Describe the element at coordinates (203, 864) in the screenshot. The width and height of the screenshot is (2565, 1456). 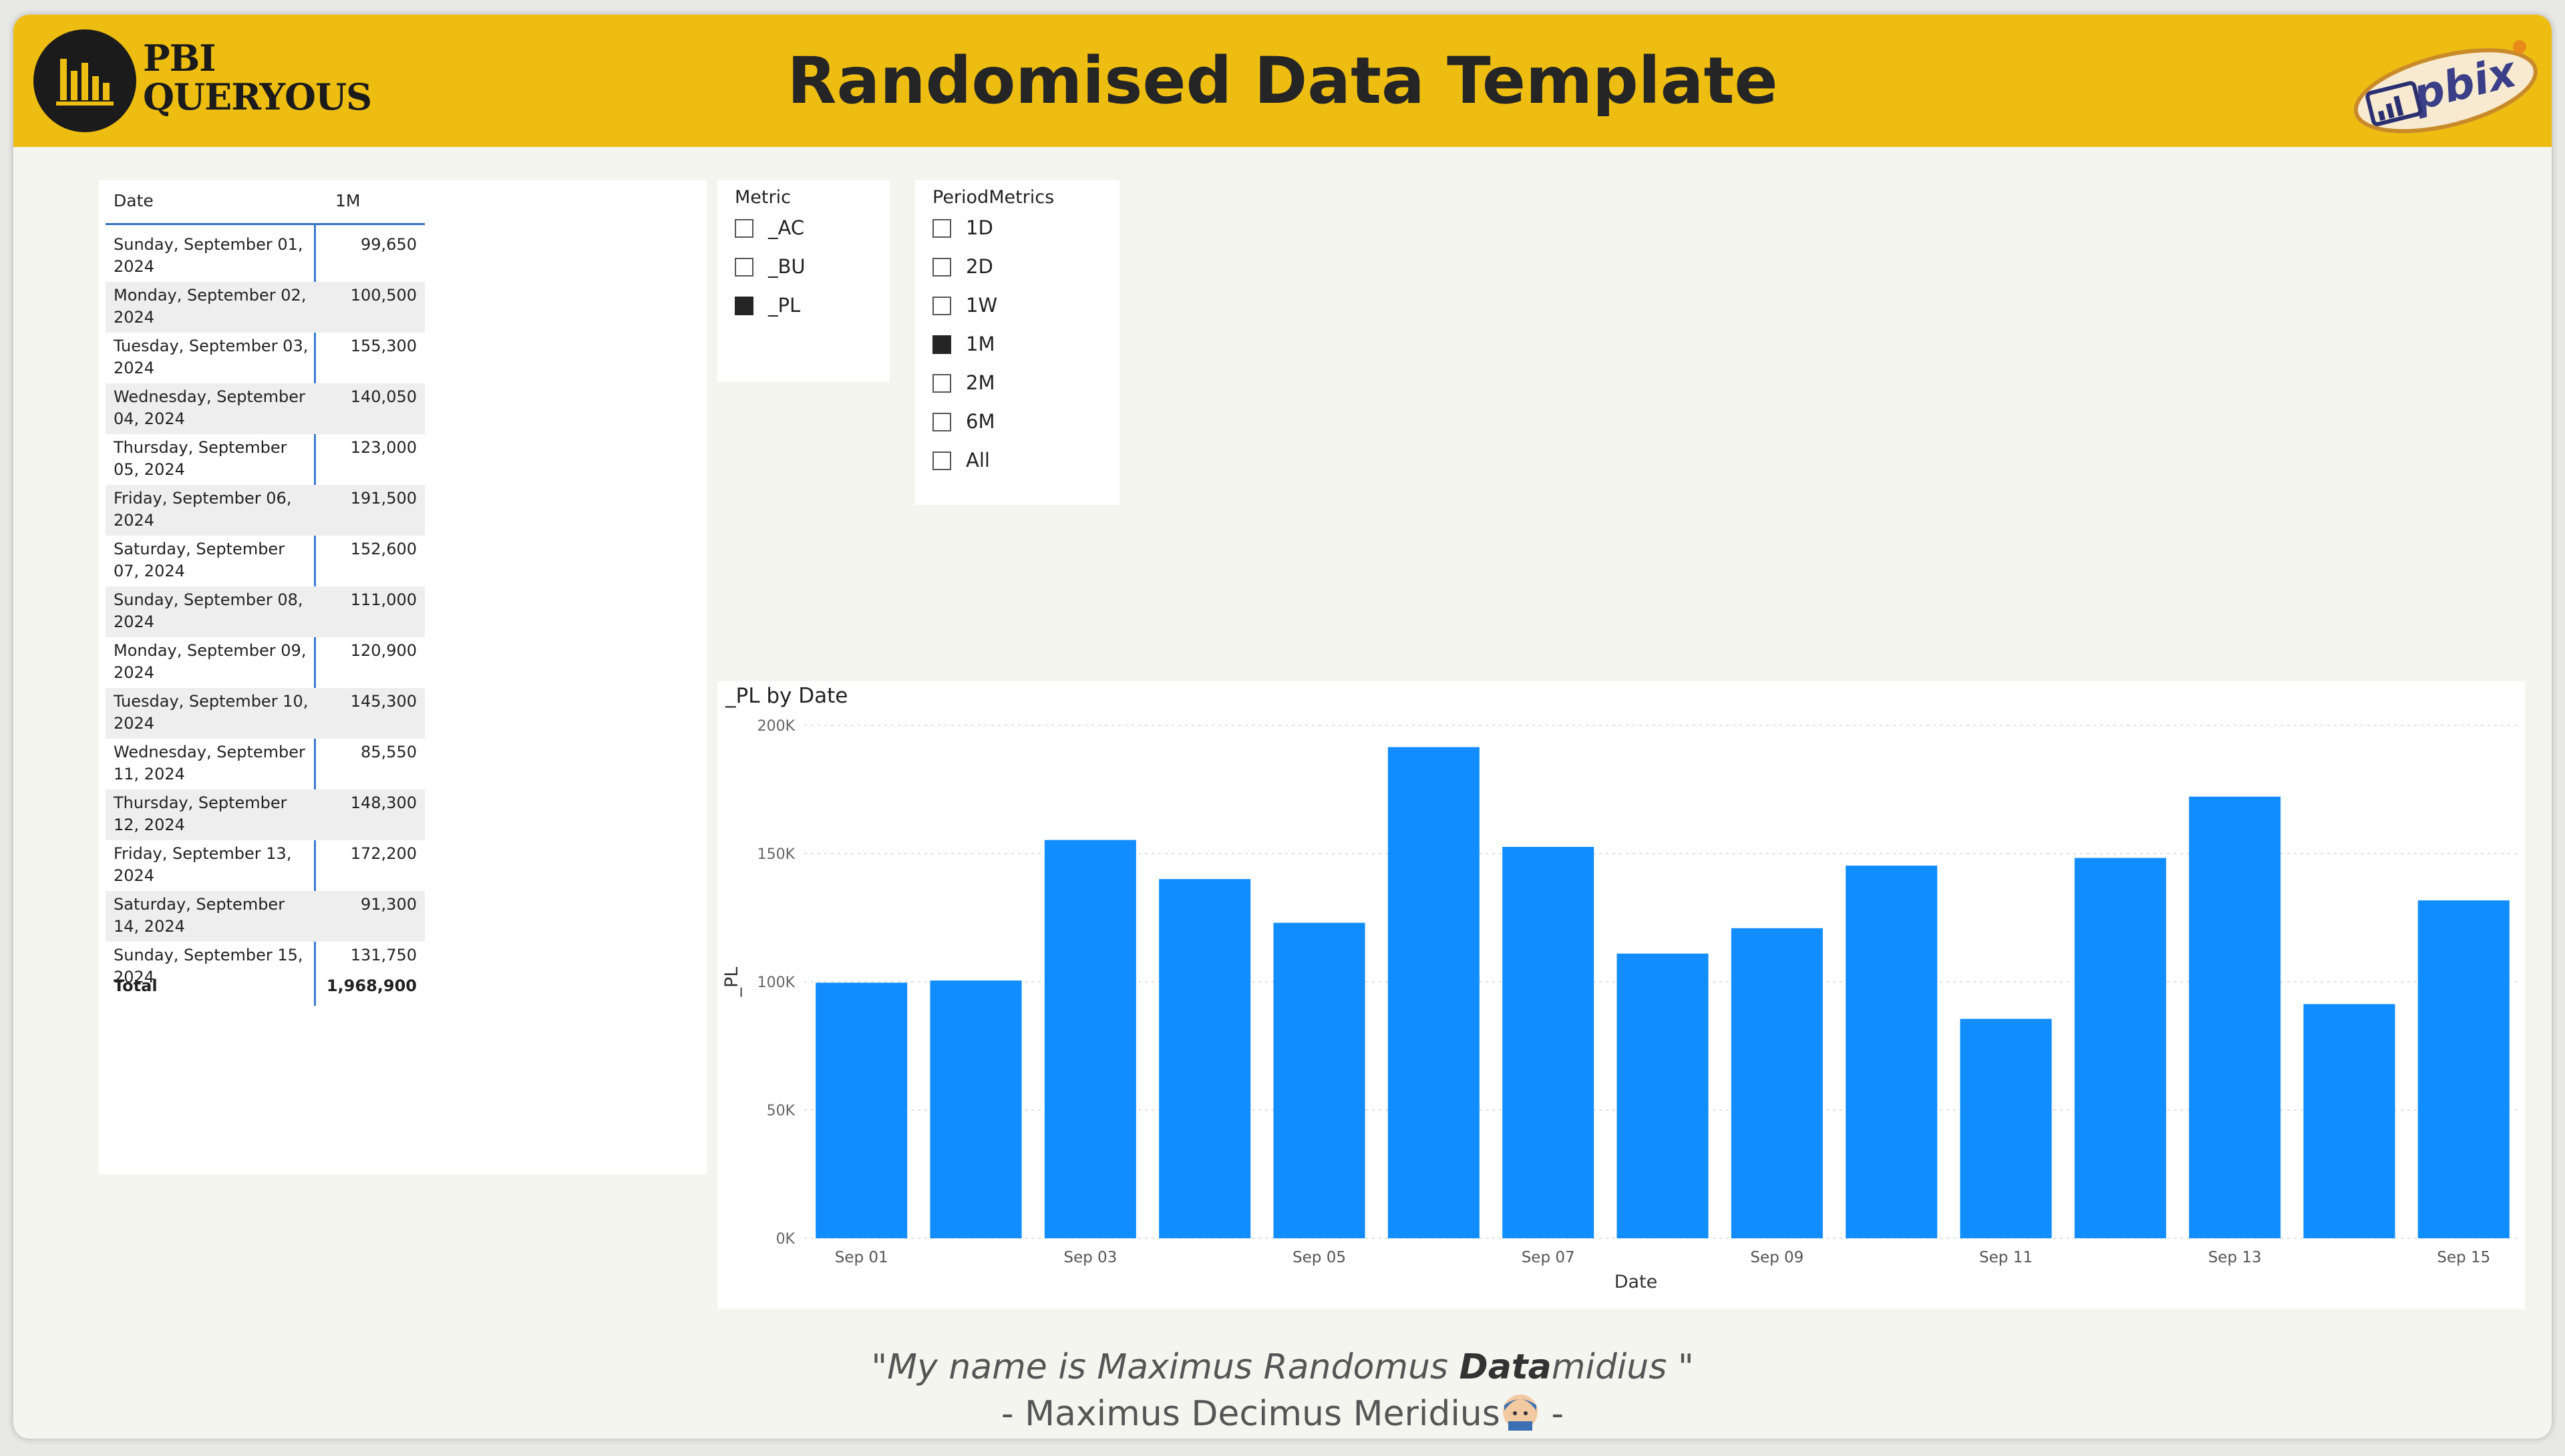
I see `row-date: Friday, September 13, 2024` at that location.